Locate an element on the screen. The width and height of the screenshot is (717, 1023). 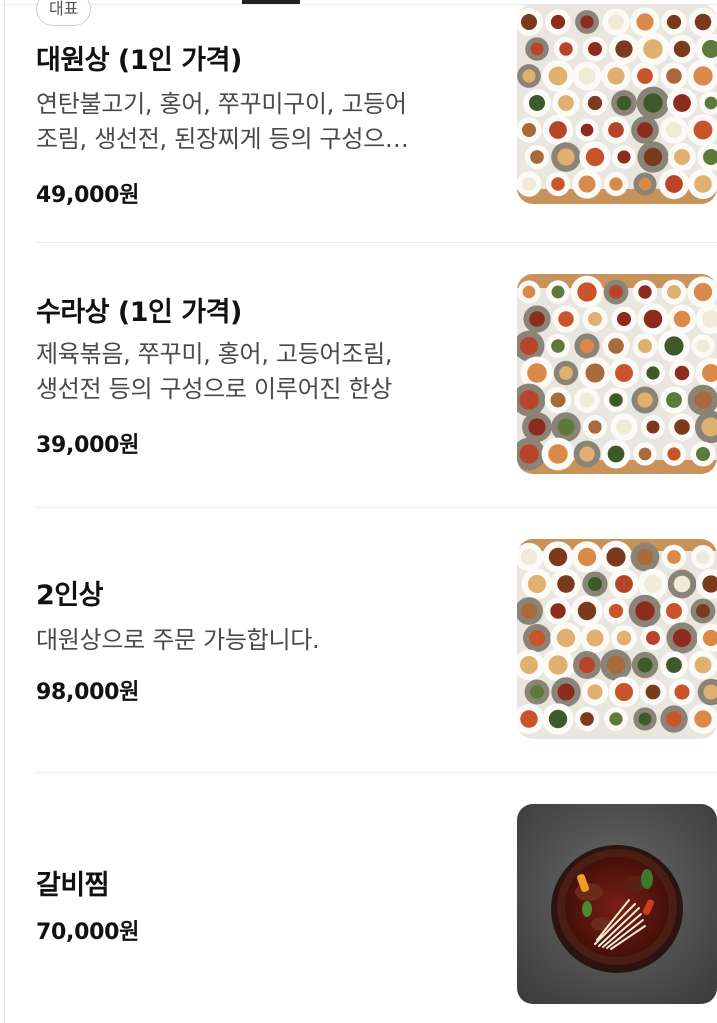
menu-item-description-line: 제육볶음, 쭈꾸미, 홍어, 고등어조림, is located at coordinates (214, 354).